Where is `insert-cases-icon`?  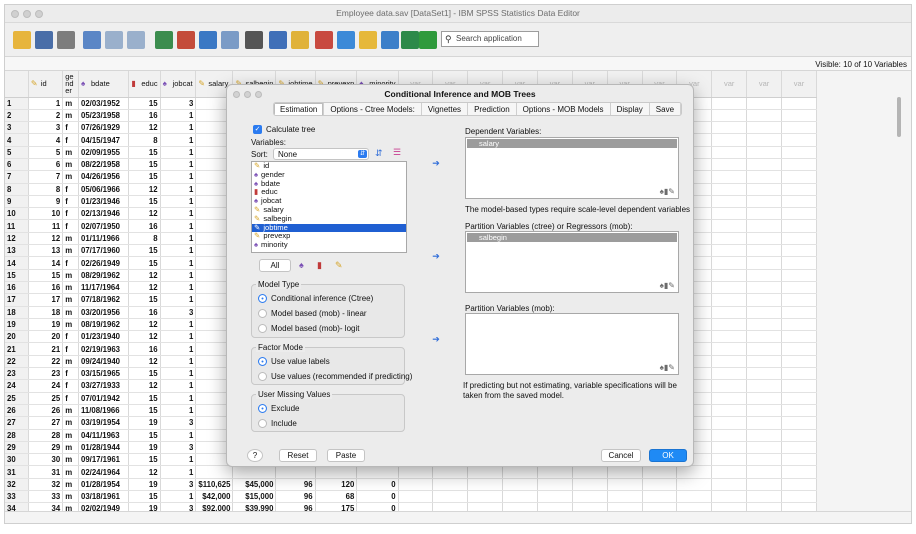 insert-cases-icon is located at coordinates (278, 40).